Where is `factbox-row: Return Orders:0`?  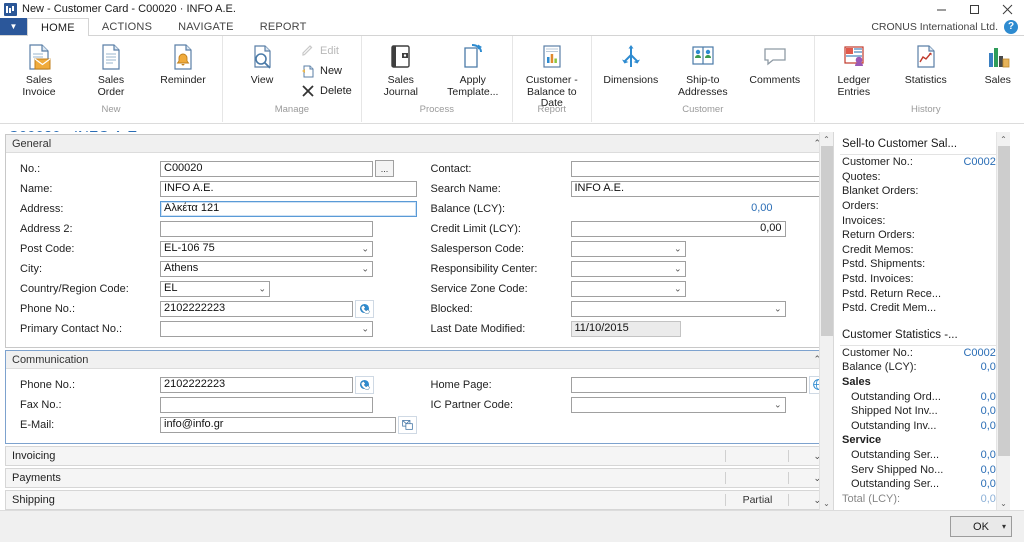 factbox-row: Return Orders:0 is located at coordinates (922, 235).